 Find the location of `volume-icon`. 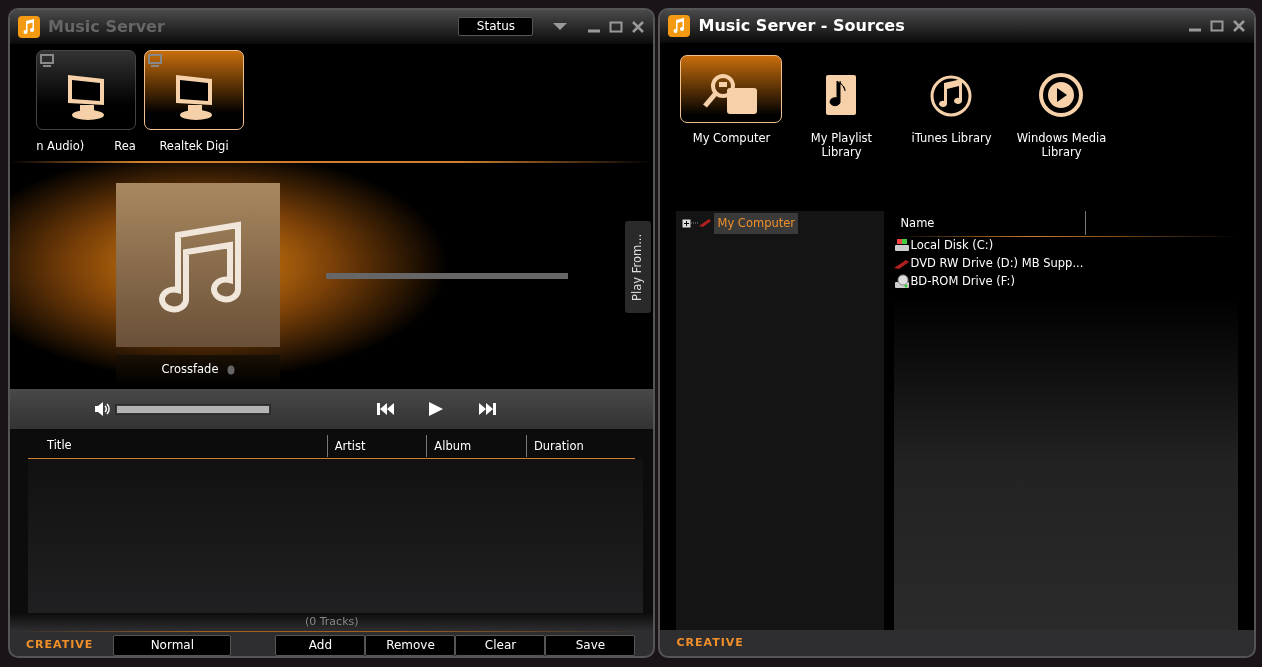

volume-icon is located at coordinates (102, 409).